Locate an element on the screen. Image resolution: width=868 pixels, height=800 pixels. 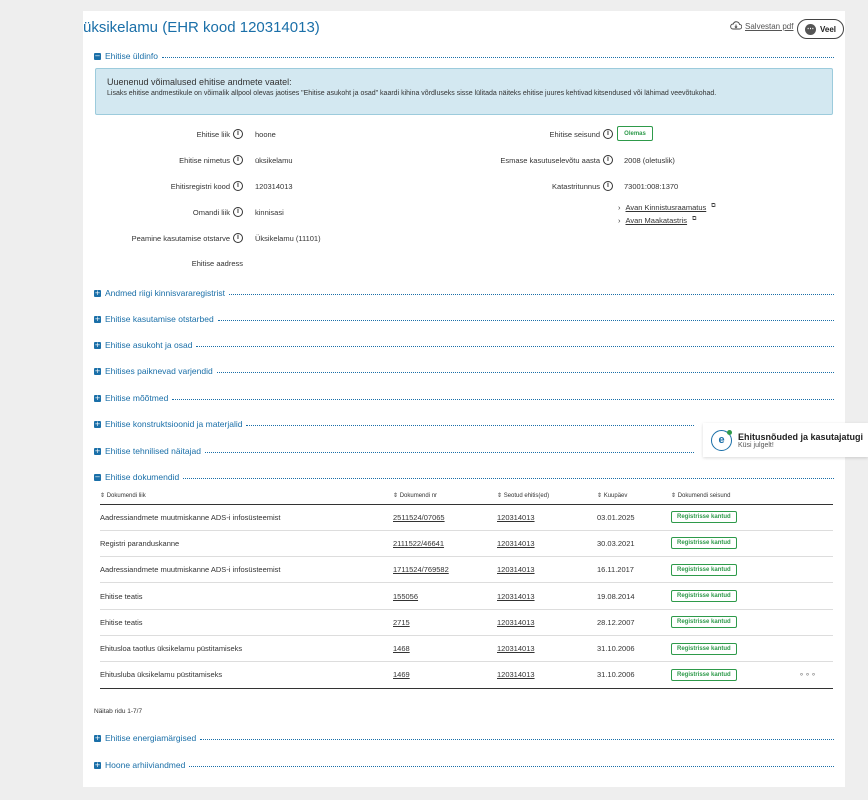
column-header-buildings: ⇕ Seotud ehitis(ed) is located at coordinates (547, 496).